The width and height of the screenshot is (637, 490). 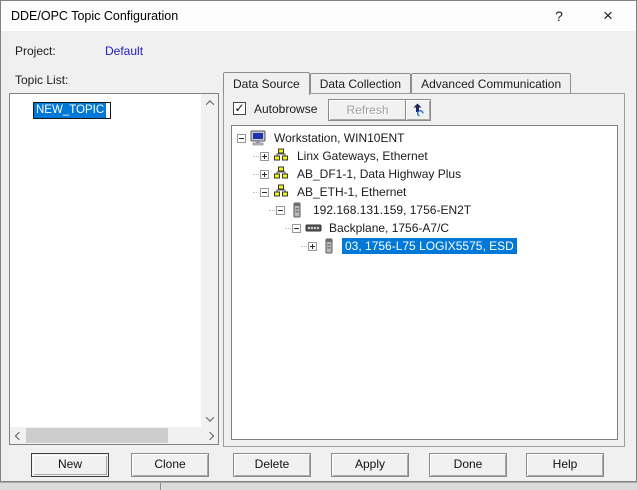 What do you see at coordinates (209, 418) in the screenshot?
I see `scroll-down-icon` at bounding box center [209, 418].